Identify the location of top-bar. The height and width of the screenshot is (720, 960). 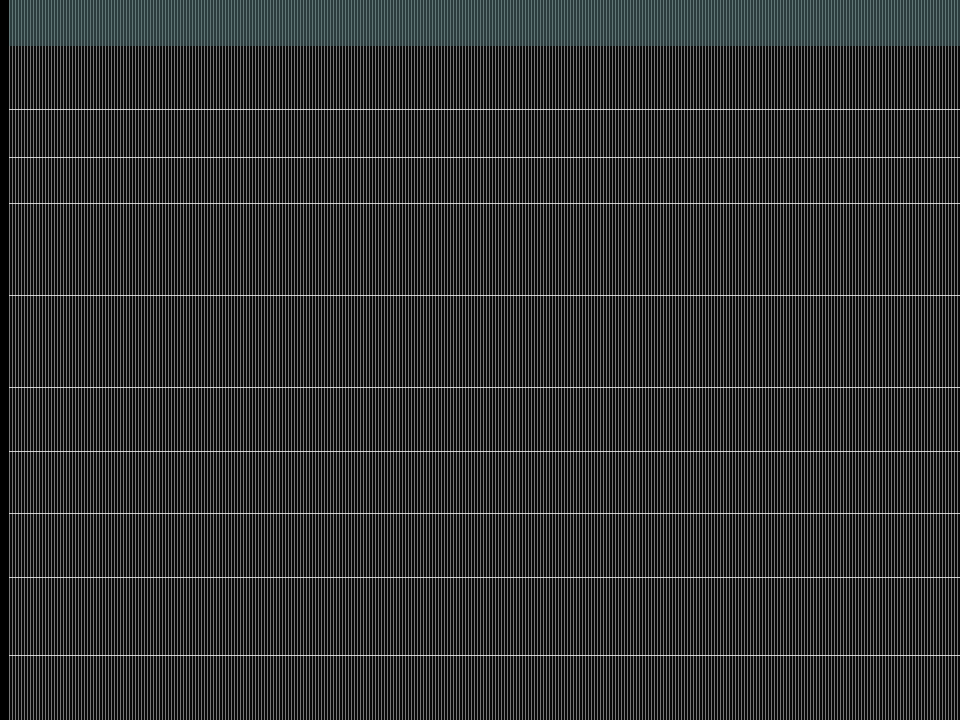
(480, 23).